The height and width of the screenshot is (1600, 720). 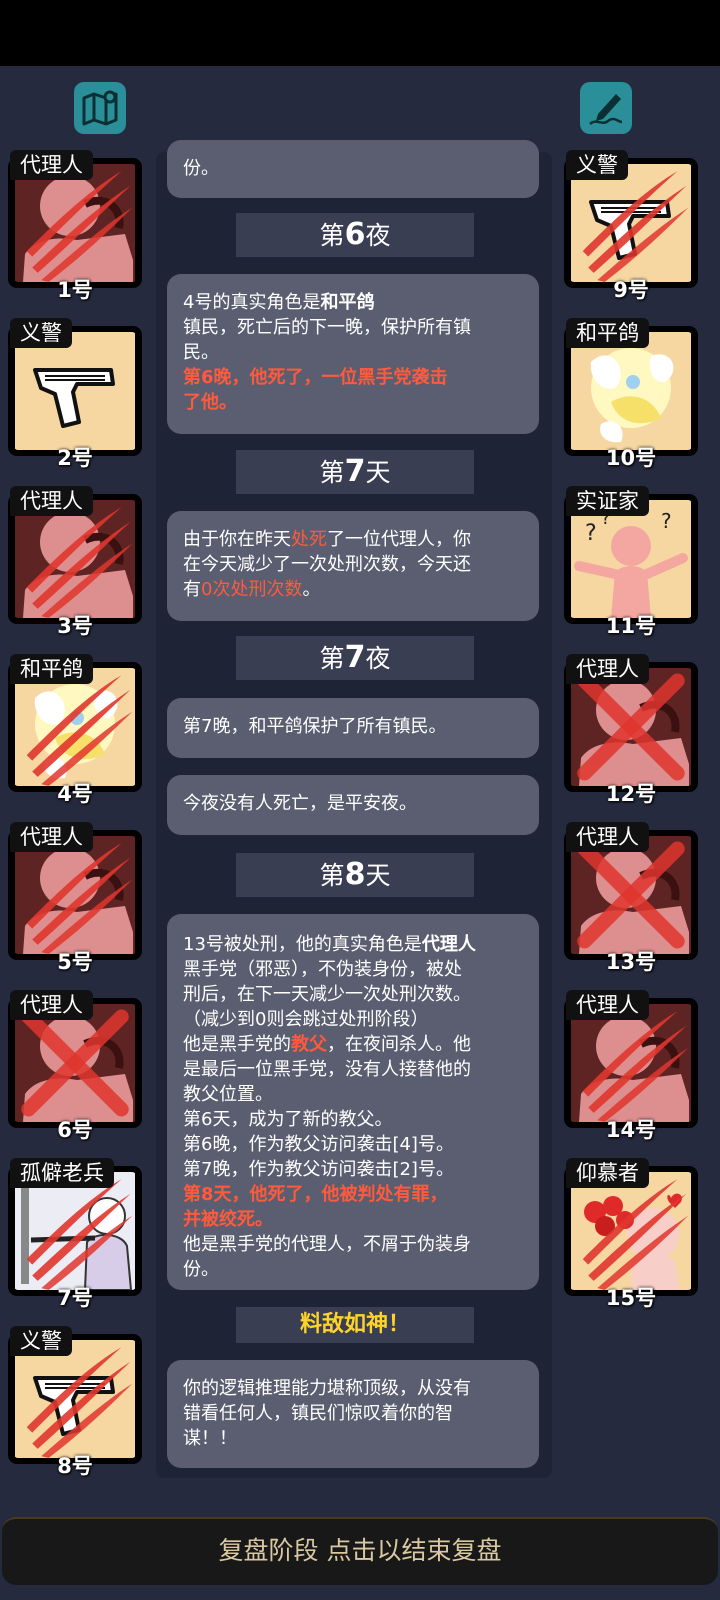 What do you see at coordinates (631, 1298) in the screenshot?
I see `player-number: 15号` at bounding box center [631, 1298].